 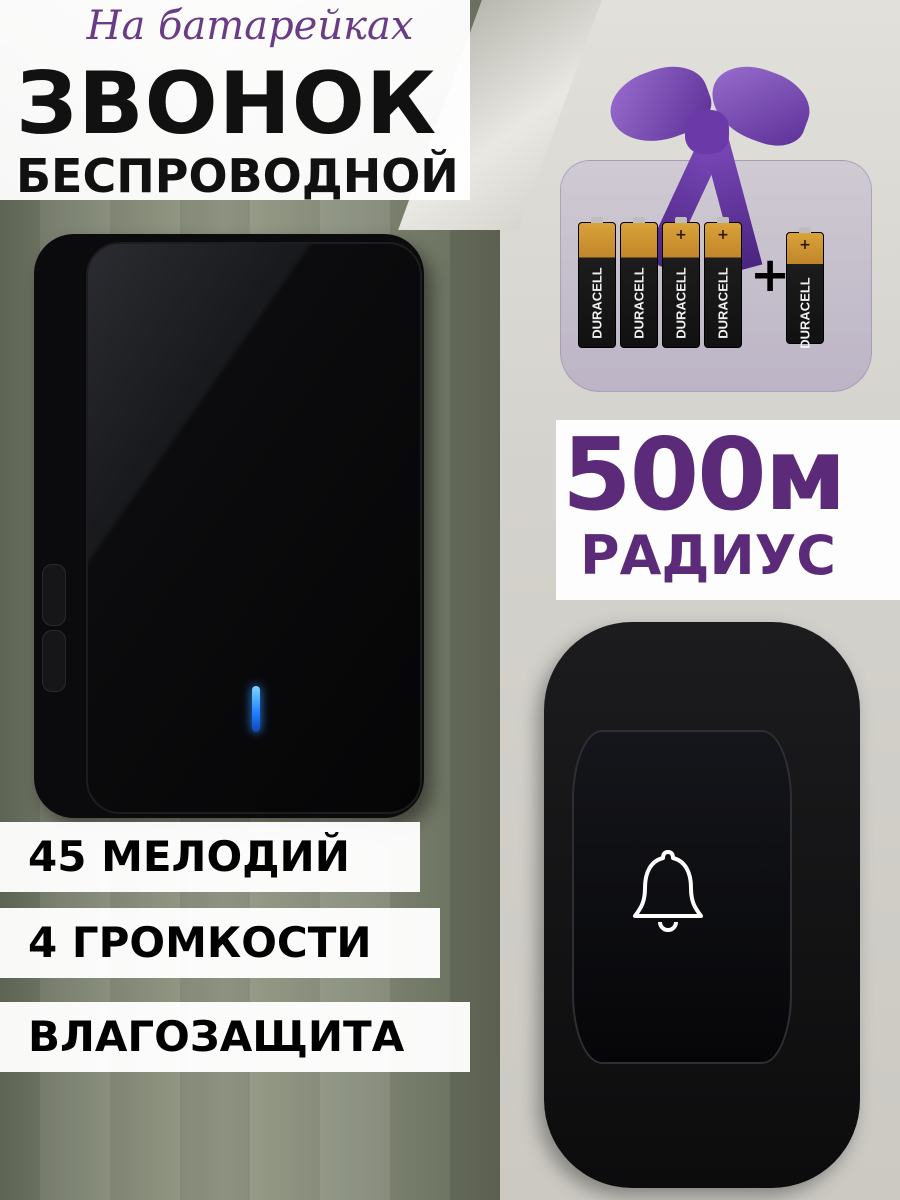 What do you see at coordinates (770, 275) in the screenshot?
I see `plus-sign: +` at bounding box center [770, 275].